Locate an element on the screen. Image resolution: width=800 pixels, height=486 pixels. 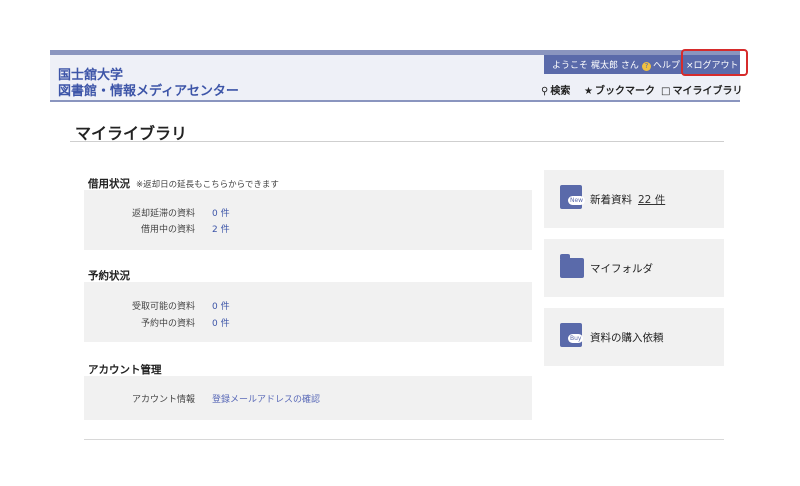
nav-bookmark-label: ブックマーク is located at coordinates (624, 91).